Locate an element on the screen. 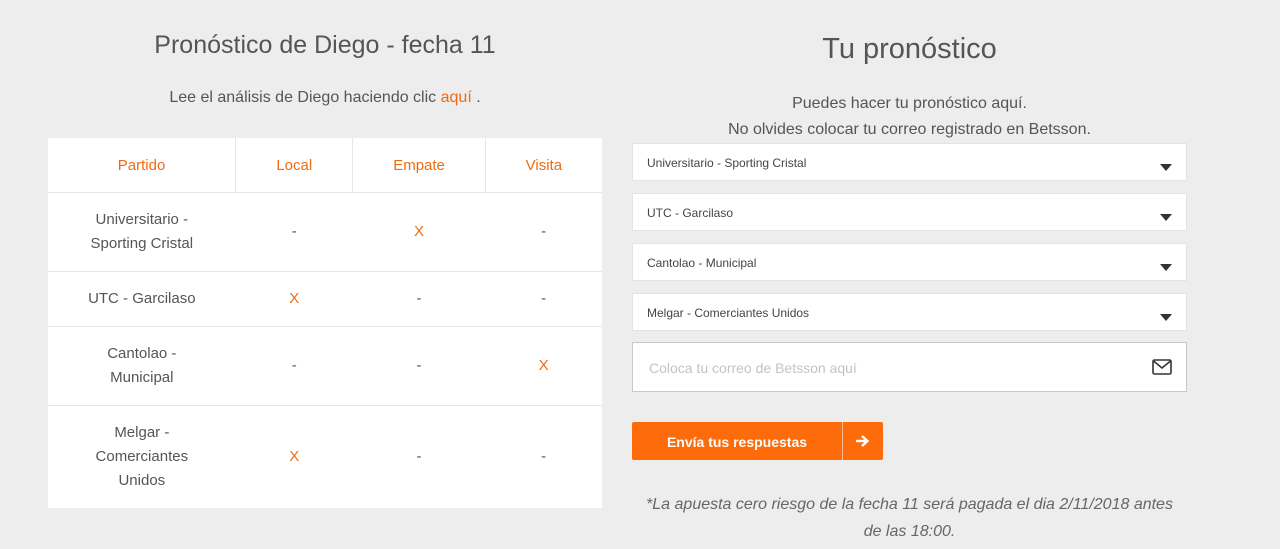 This screenshot has height=549, width=1280. match-line: UTC - Garcilaso is located at coordinates (142, 298).